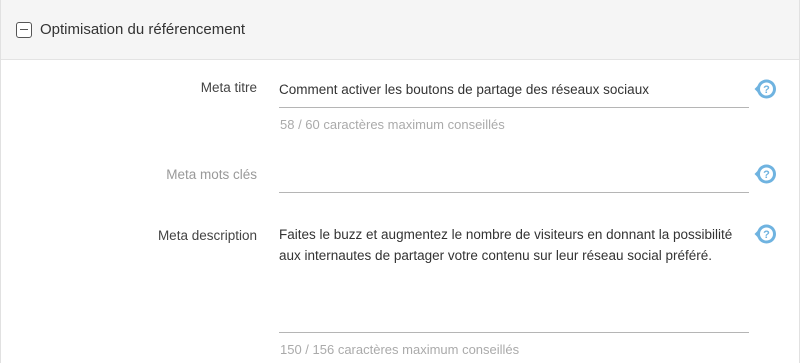 The image size is (801, 363). What do you see at coordinates (211, 174) in the screenshot?
I see `meta-keywords-label: Meta mots clés` at bounding box center [211, 174].